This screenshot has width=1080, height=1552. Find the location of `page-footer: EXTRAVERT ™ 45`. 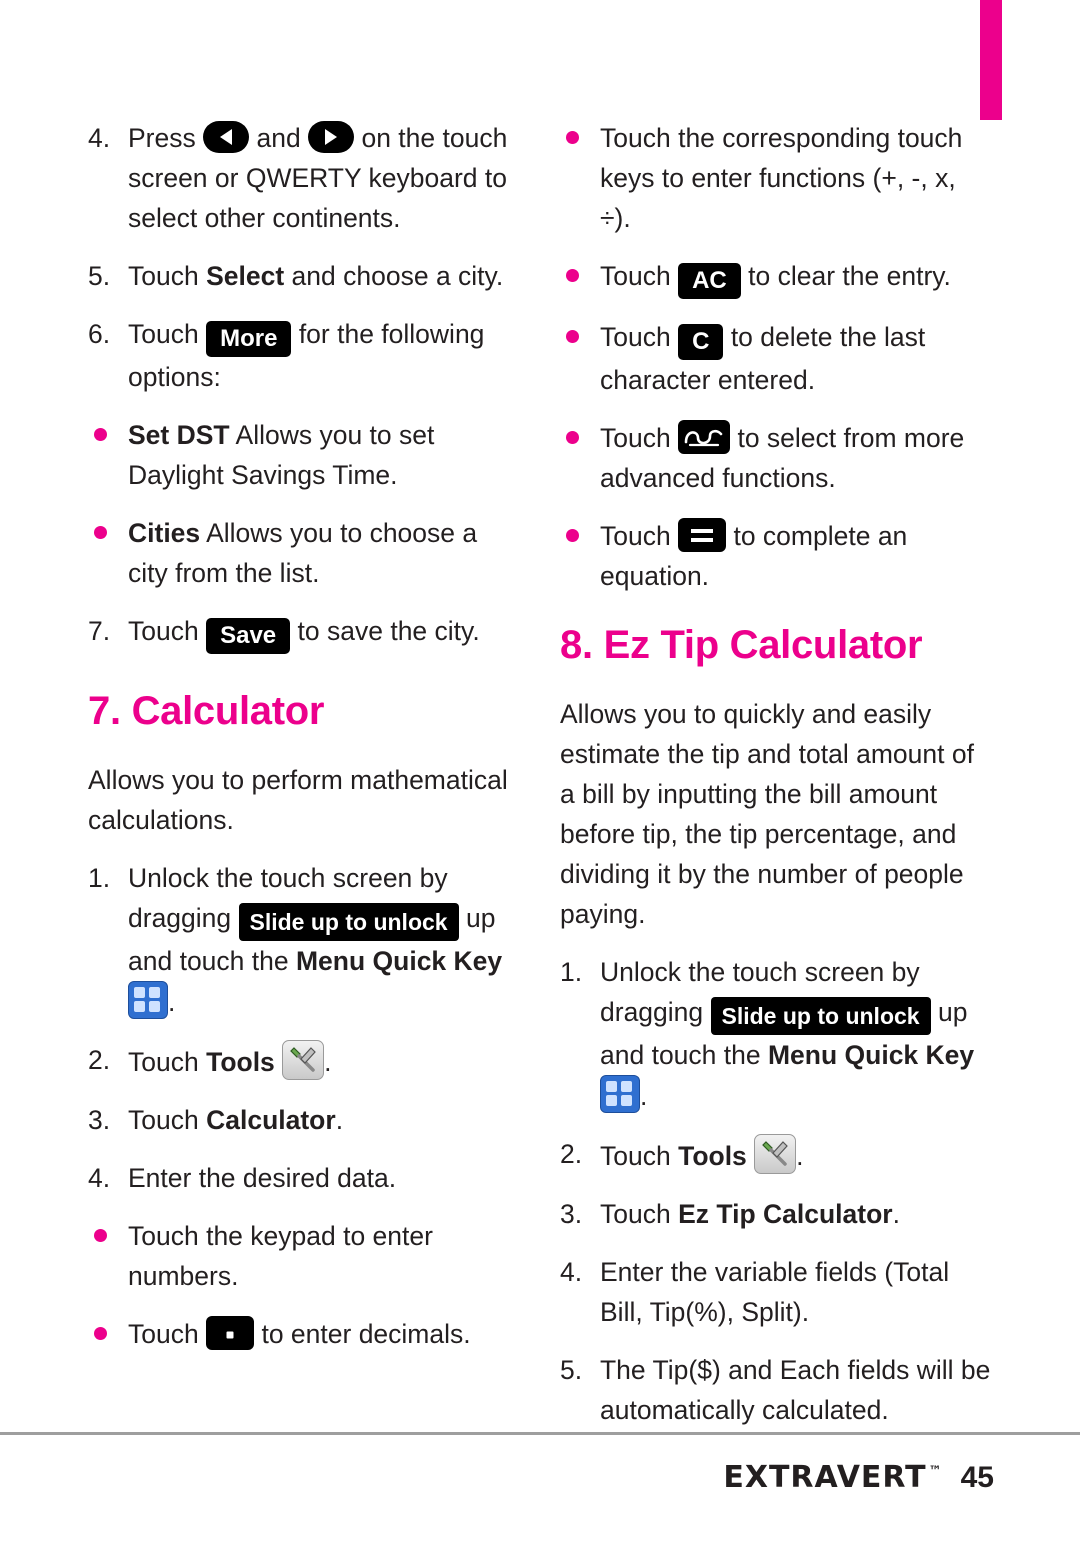

page-footer: EXTRAVERT ™ 45 is located at coordinates (858, 1477).